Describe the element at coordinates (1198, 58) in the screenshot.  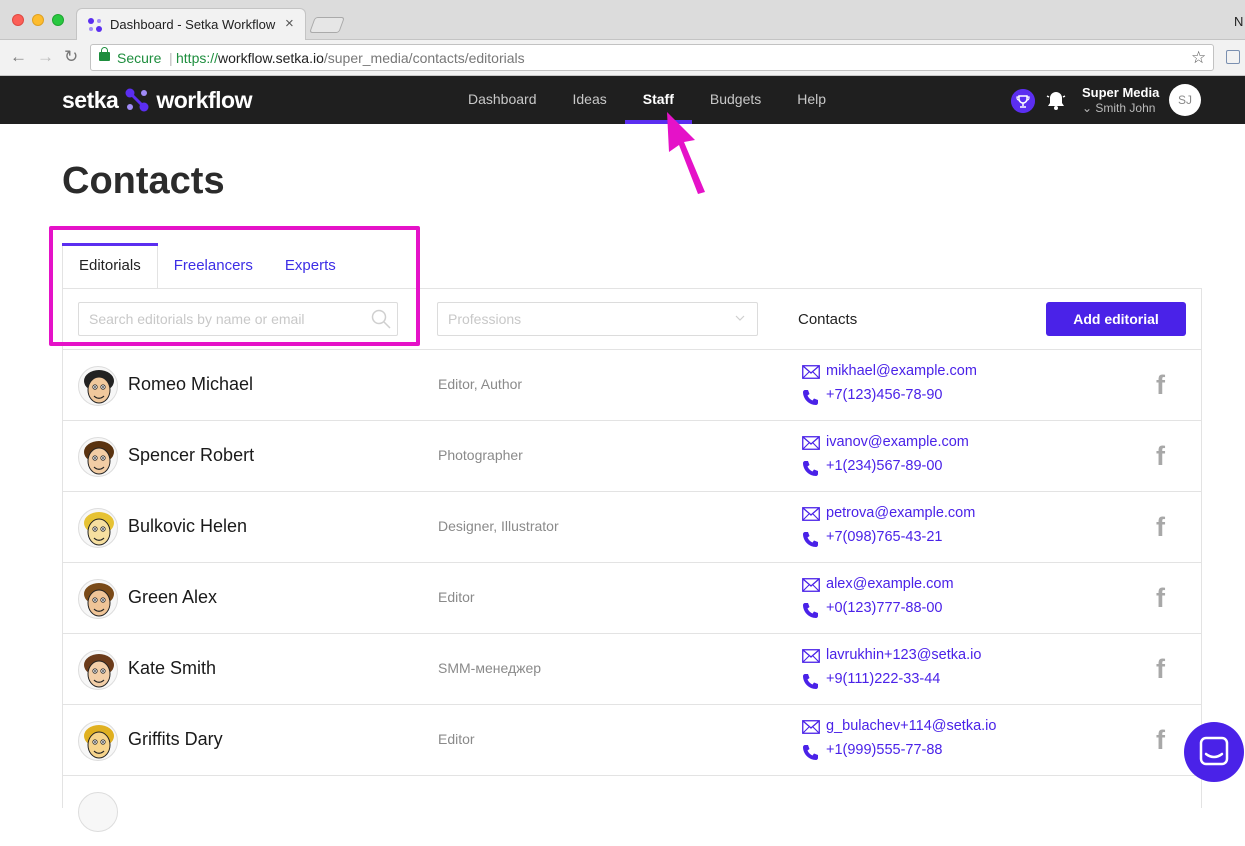
I see `bookmark-star-icon: ☆` at that location.